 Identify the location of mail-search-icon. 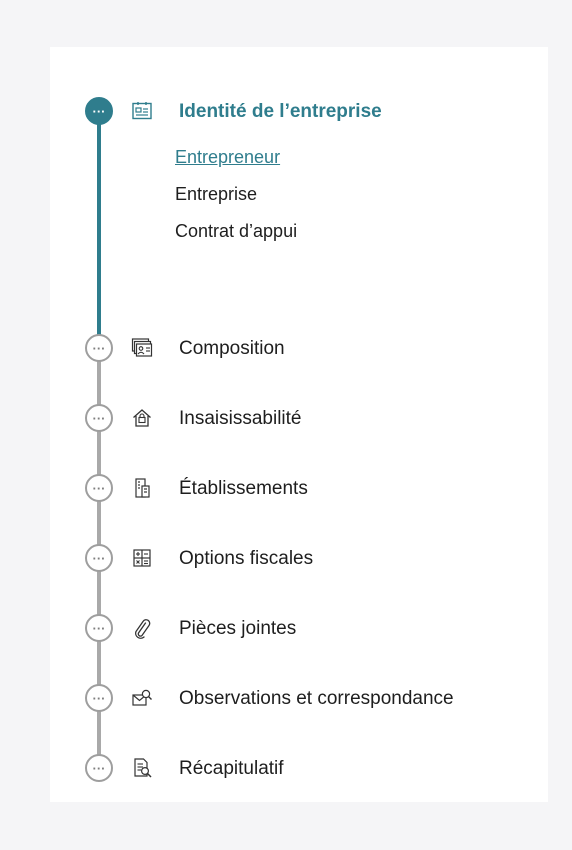
(142, 697).